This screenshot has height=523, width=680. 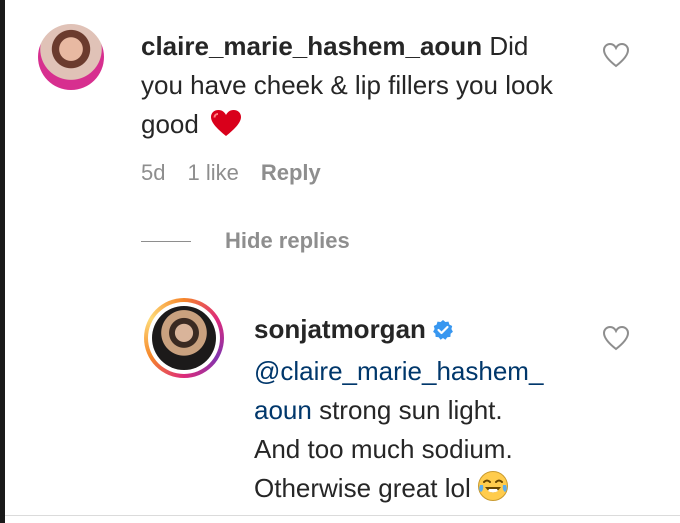 I want to click on avatar-border, so click(x=184, y=338).